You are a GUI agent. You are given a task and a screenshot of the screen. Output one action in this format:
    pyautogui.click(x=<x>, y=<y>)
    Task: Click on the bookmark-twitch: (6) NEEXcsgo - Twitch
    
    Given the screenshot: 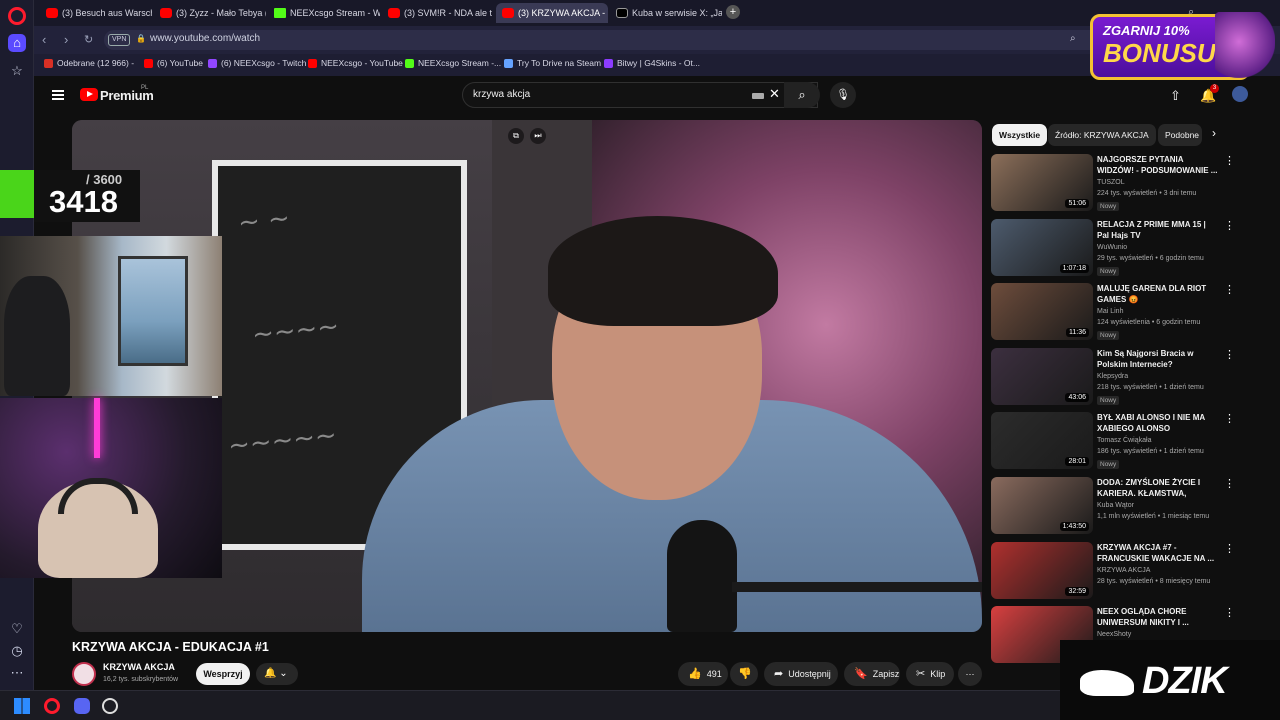 What is the action you would take?
    pyautogui.click(x=257, y=63)
    